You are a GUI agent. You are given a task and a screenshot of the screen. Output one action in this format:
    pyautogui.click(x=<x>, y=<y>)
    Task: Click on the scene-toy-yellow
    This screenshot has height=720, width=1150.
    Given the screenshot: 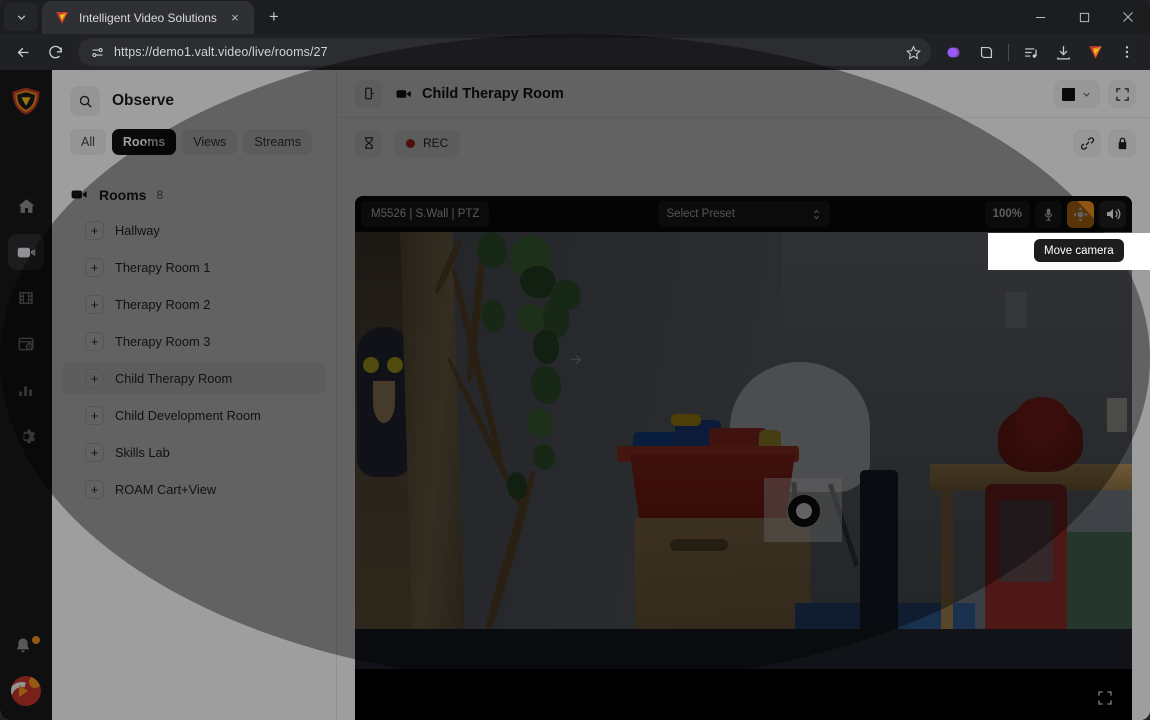 What is the action you would take?
    pyautogui.click(x=686, y=420)
    